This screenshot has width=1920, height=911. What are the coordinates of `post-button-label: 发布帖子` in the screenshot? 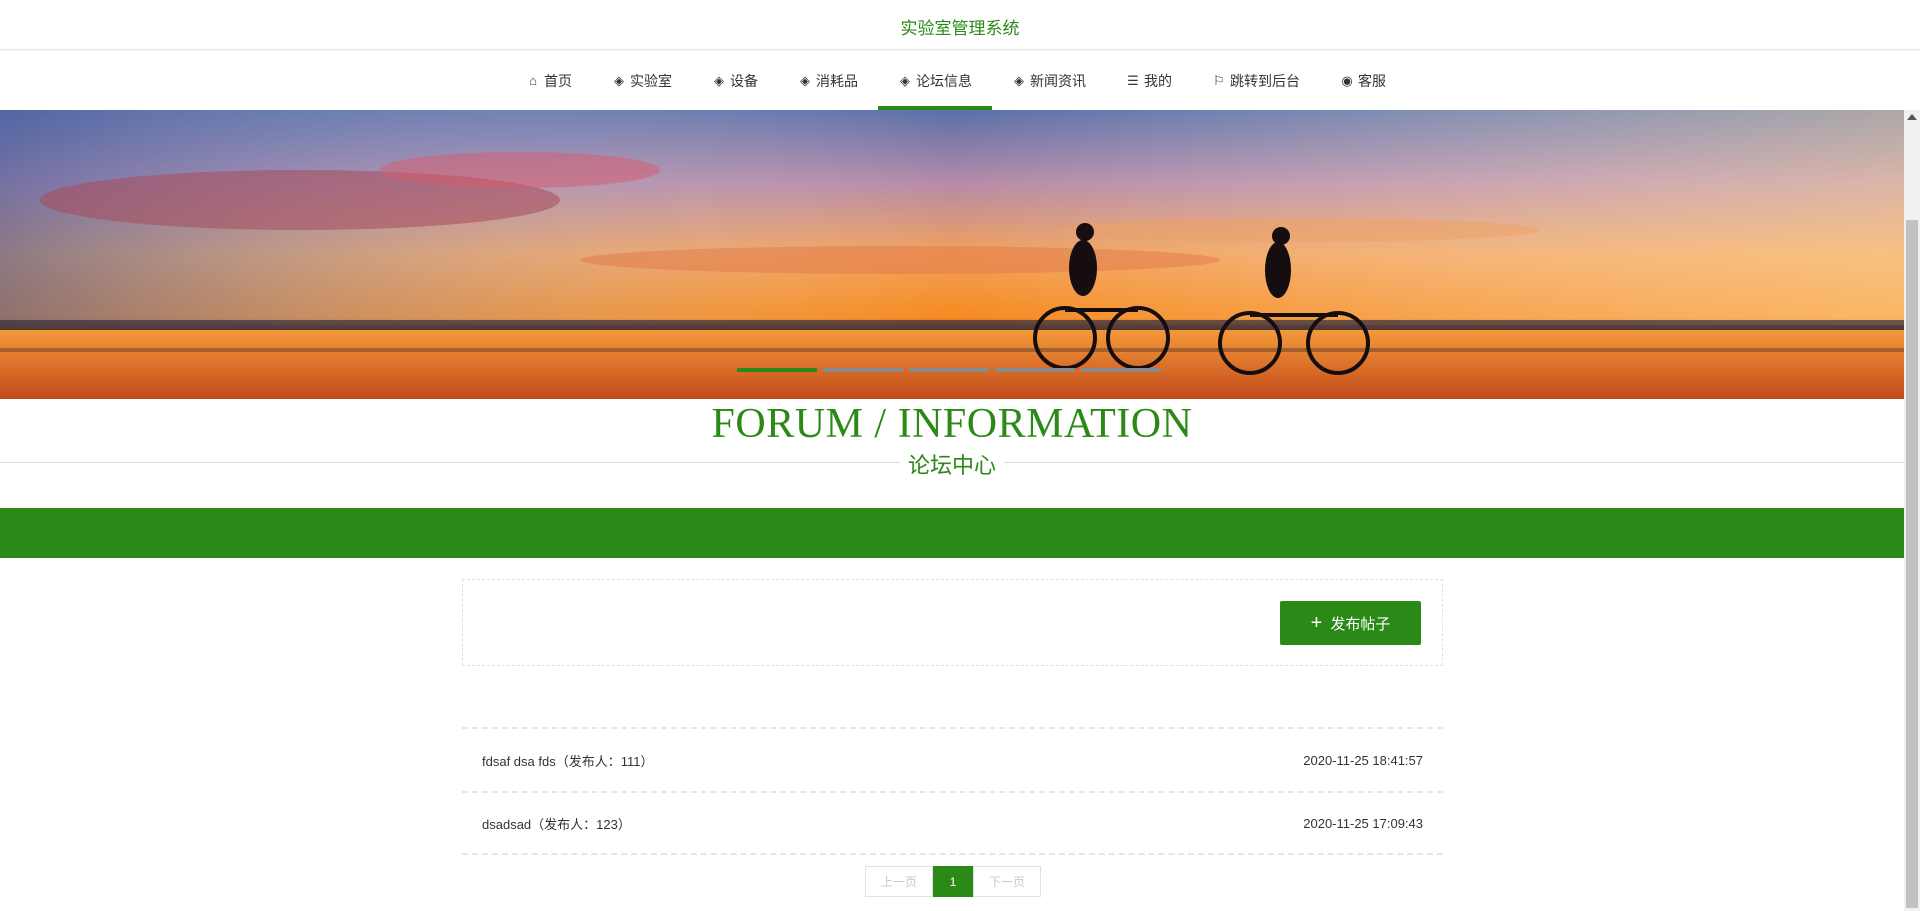 It's located at (1360, 624).